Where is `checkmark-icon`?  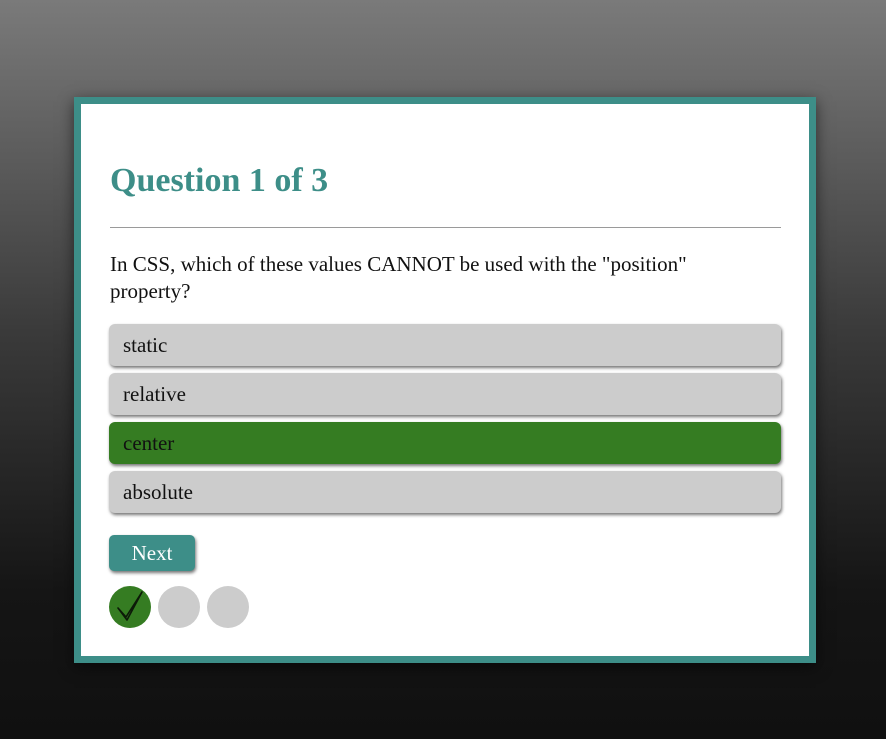 checkmark-icon is located at coordinates (130, 606).